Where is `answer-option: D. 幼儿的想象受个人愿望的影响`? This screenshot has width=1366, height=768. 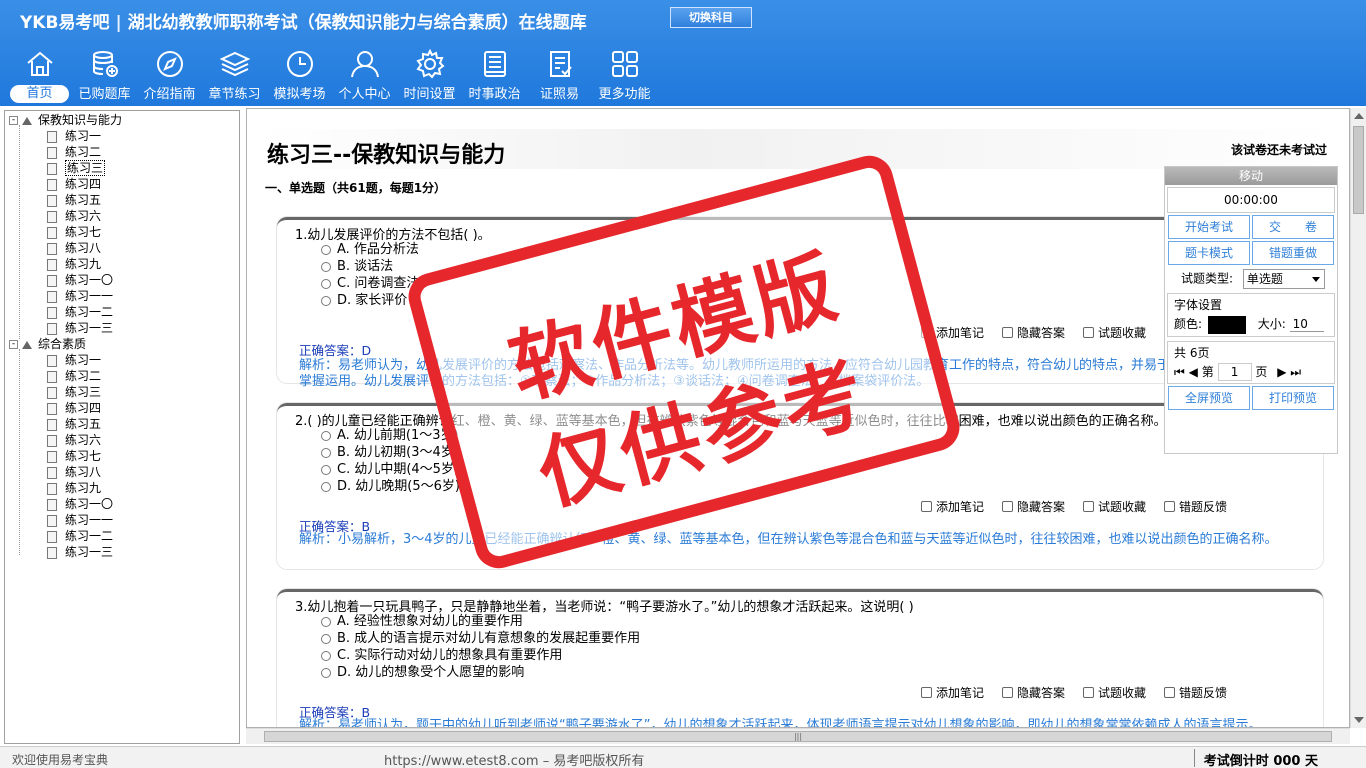
answer-option: D. 幼儿的想象受个人愿望的影响 is located at coordinates (480, 672).